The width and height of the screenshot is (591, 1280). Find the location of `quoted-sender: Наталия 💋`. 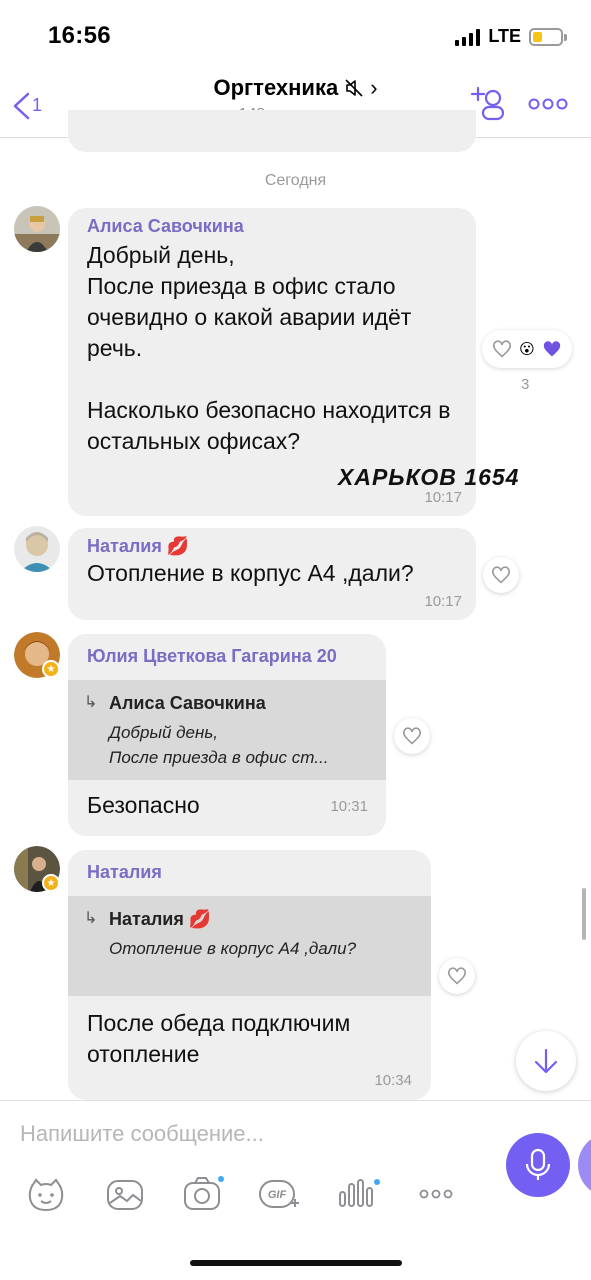

quoted-sender: Наталия 💋 is located at coordinates (160, 919).